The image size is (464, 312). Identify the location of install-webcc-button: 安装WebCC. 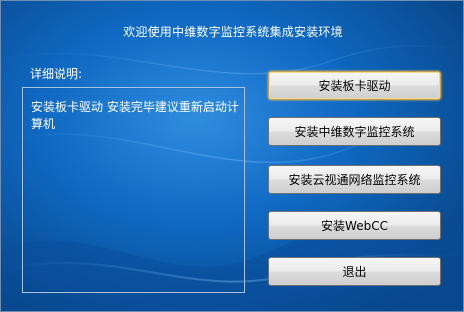
(354, 225).